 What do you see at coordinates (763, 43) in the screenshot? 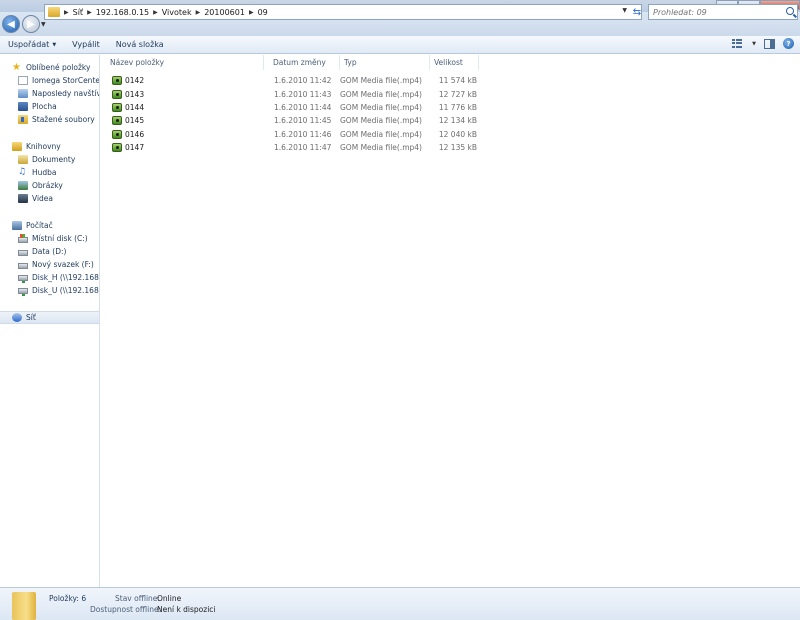
I see `toolbar-right: ▼ ?` at bounding box center [763, 43].